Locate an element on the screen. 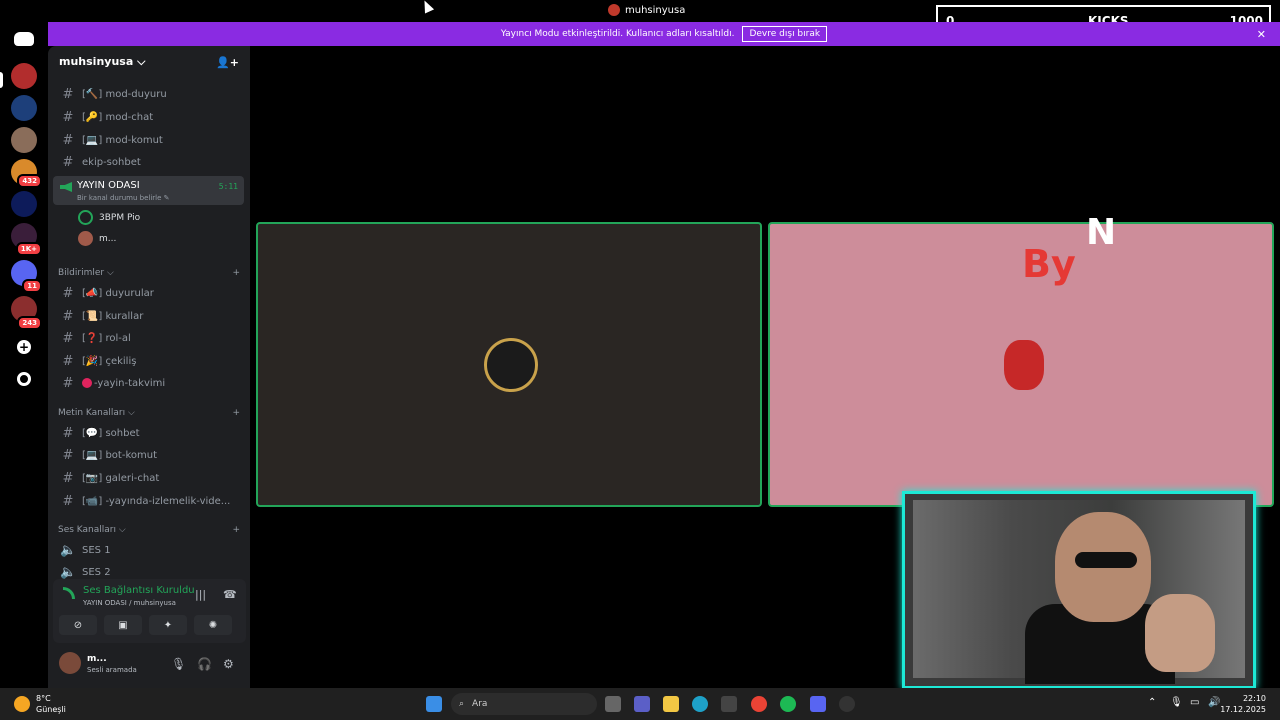  weather-widget: 8°C Güneşli is located at coordinates (40, 704).